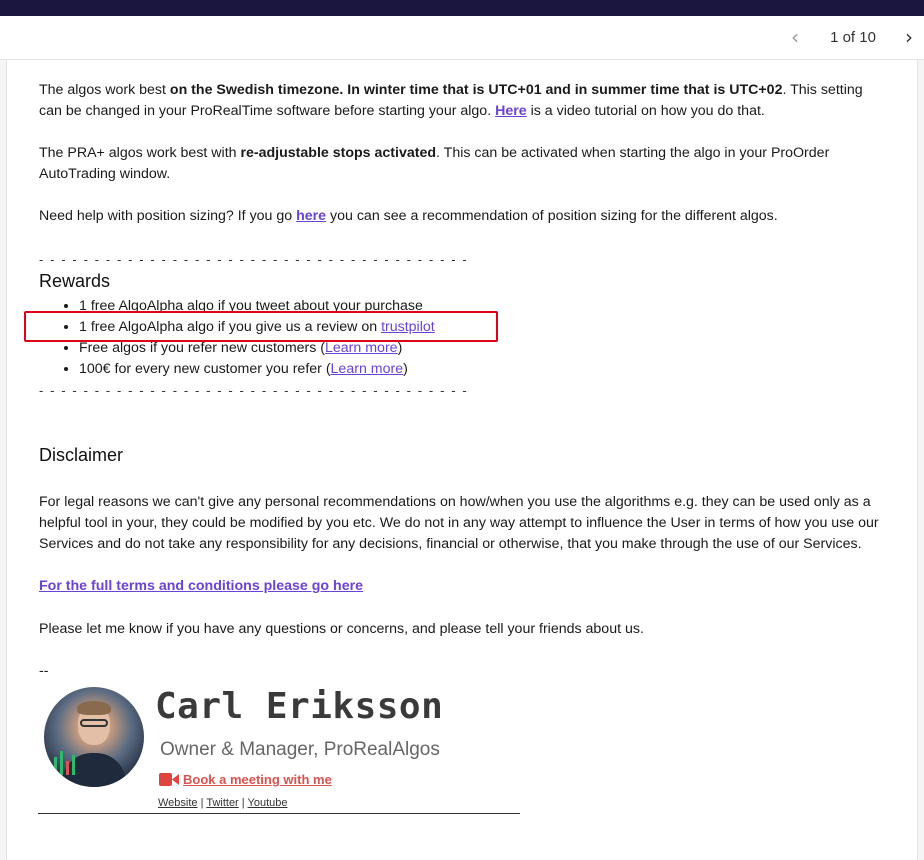 This screenshot has width=924, height=860. What do you see at coordinates (75, 281) in the screenshot?
I see `rewards-heading: Rewards` at bounding box center [75, 281].